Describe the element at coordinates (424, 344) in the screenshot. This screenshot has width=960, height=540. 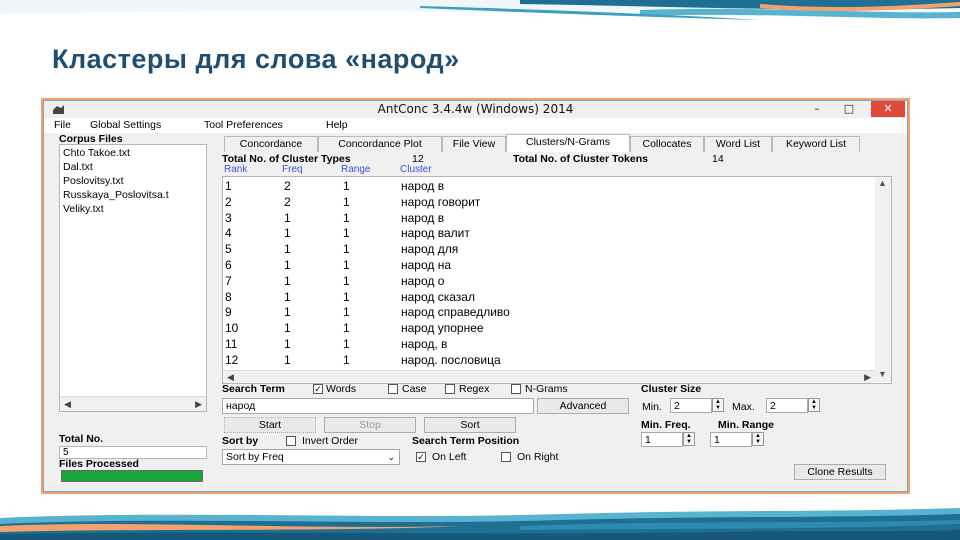
I see `cell-cluster: народ, в` at that location.